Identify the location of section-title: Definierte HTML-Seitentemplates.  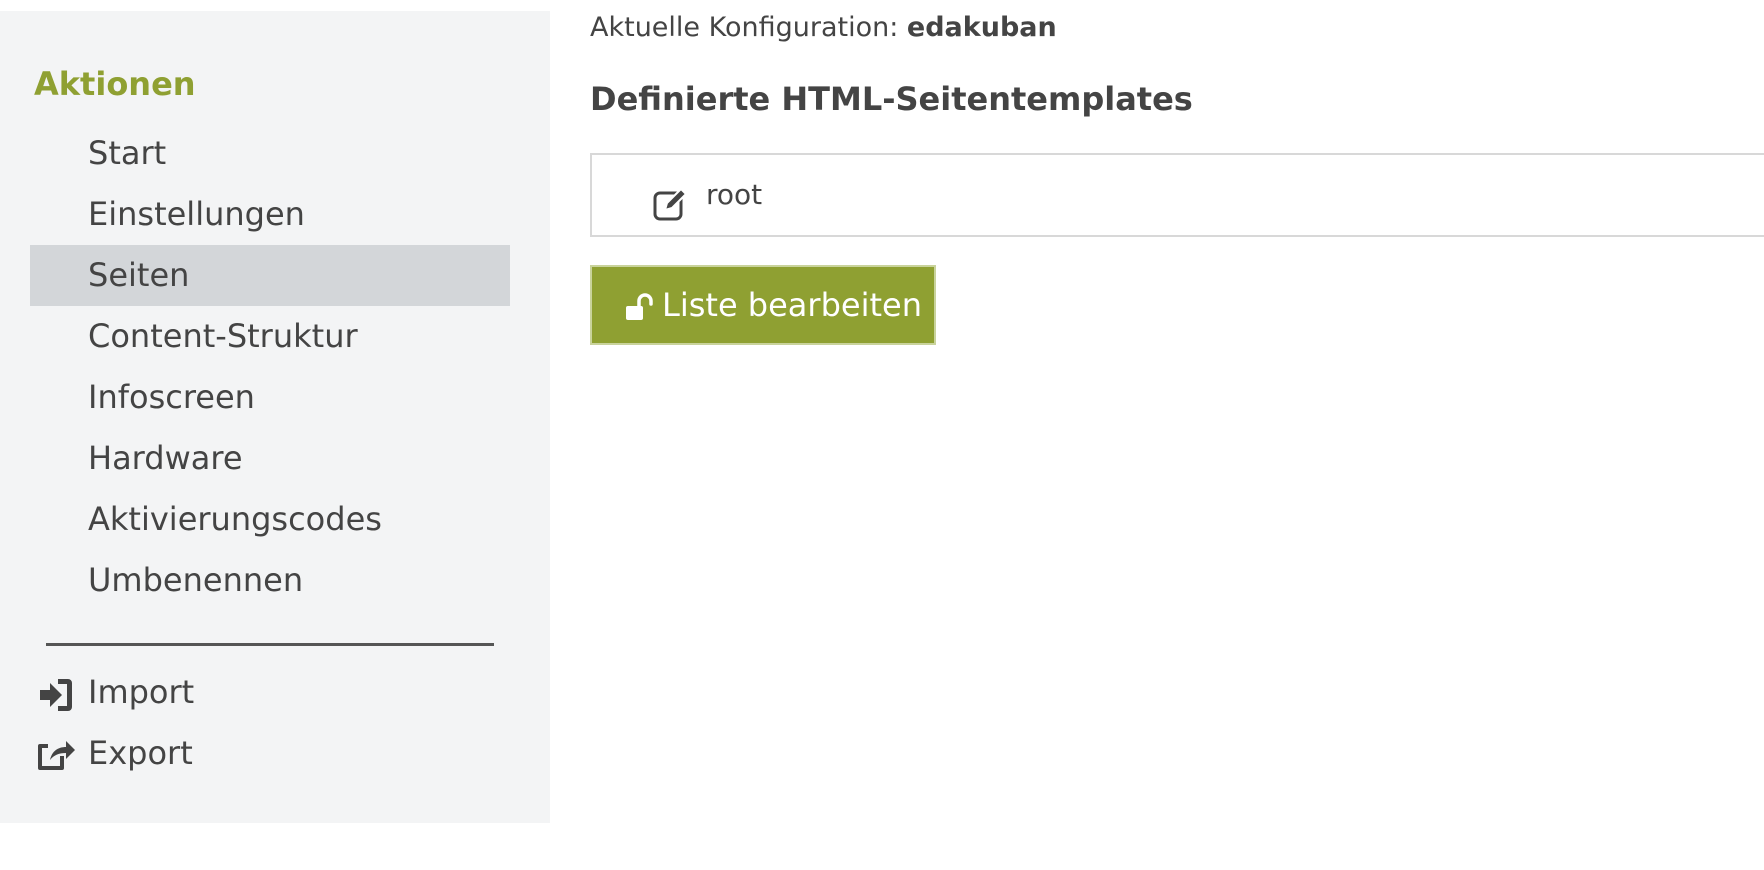
(891, 99).